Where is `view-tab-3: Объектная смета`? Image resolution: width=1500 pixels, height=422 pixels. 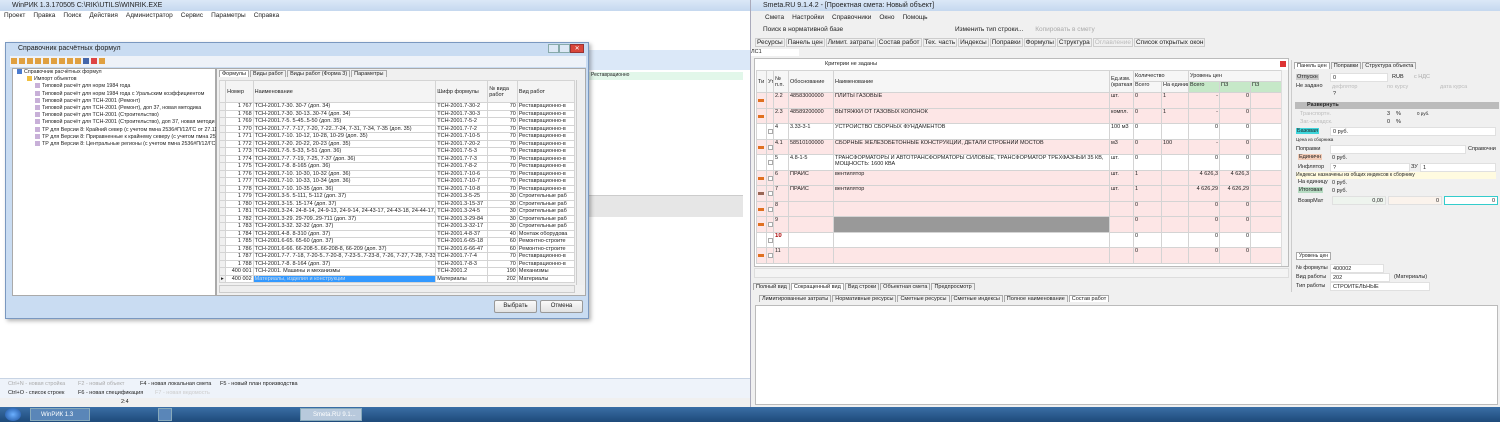 view-tab-3: Объектная смета is located at coordinates (905, 286).